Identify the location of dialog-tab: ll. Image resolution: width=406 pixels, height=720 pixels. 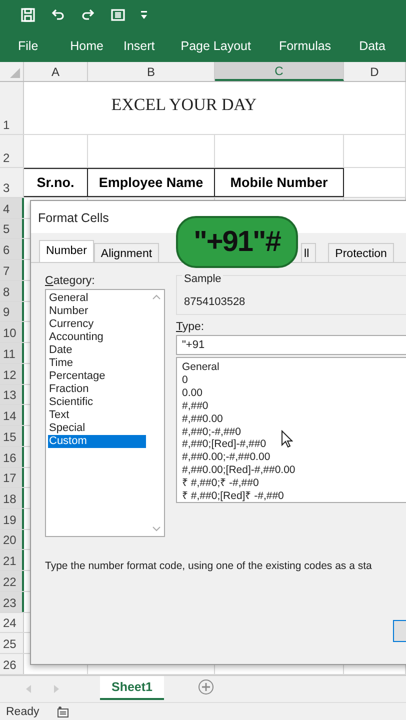
(308, 252).